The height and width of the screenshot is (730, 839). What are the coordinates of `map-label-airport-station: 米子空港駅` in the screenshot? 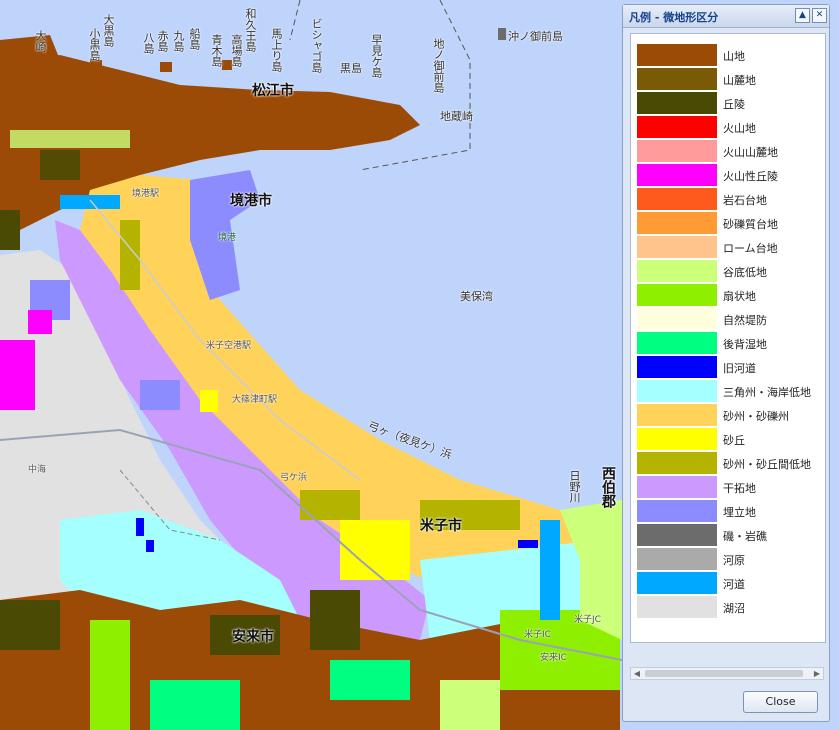 It's located at (229, 346).